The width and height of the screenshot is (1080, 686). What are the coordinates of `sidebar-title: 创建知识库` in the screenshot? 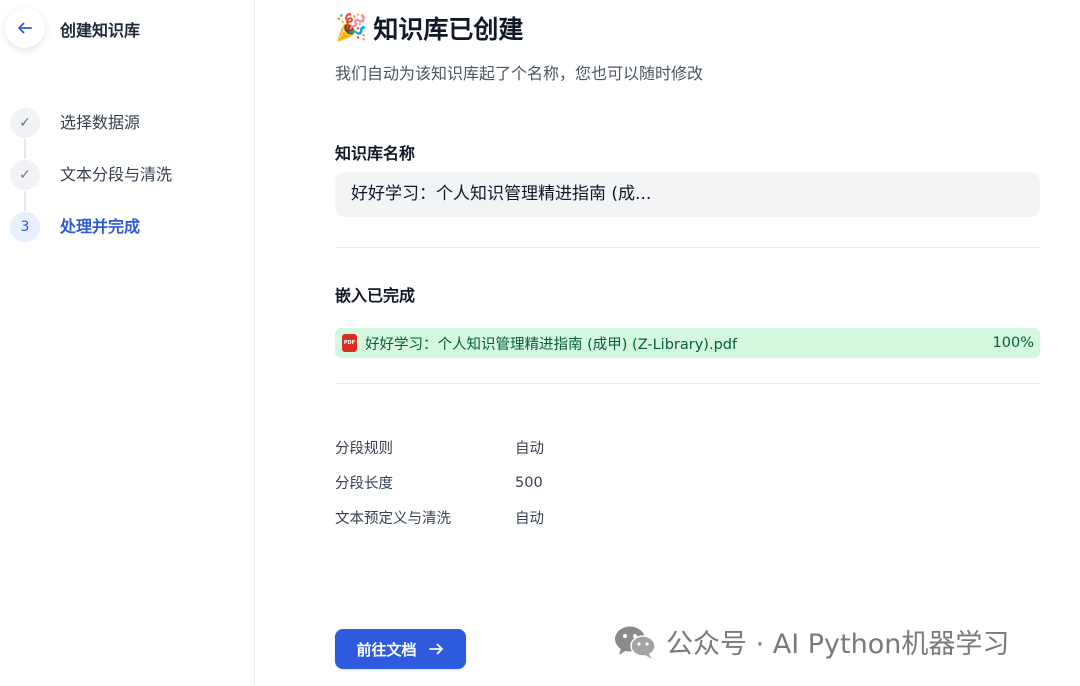 It's located at (100, 30).